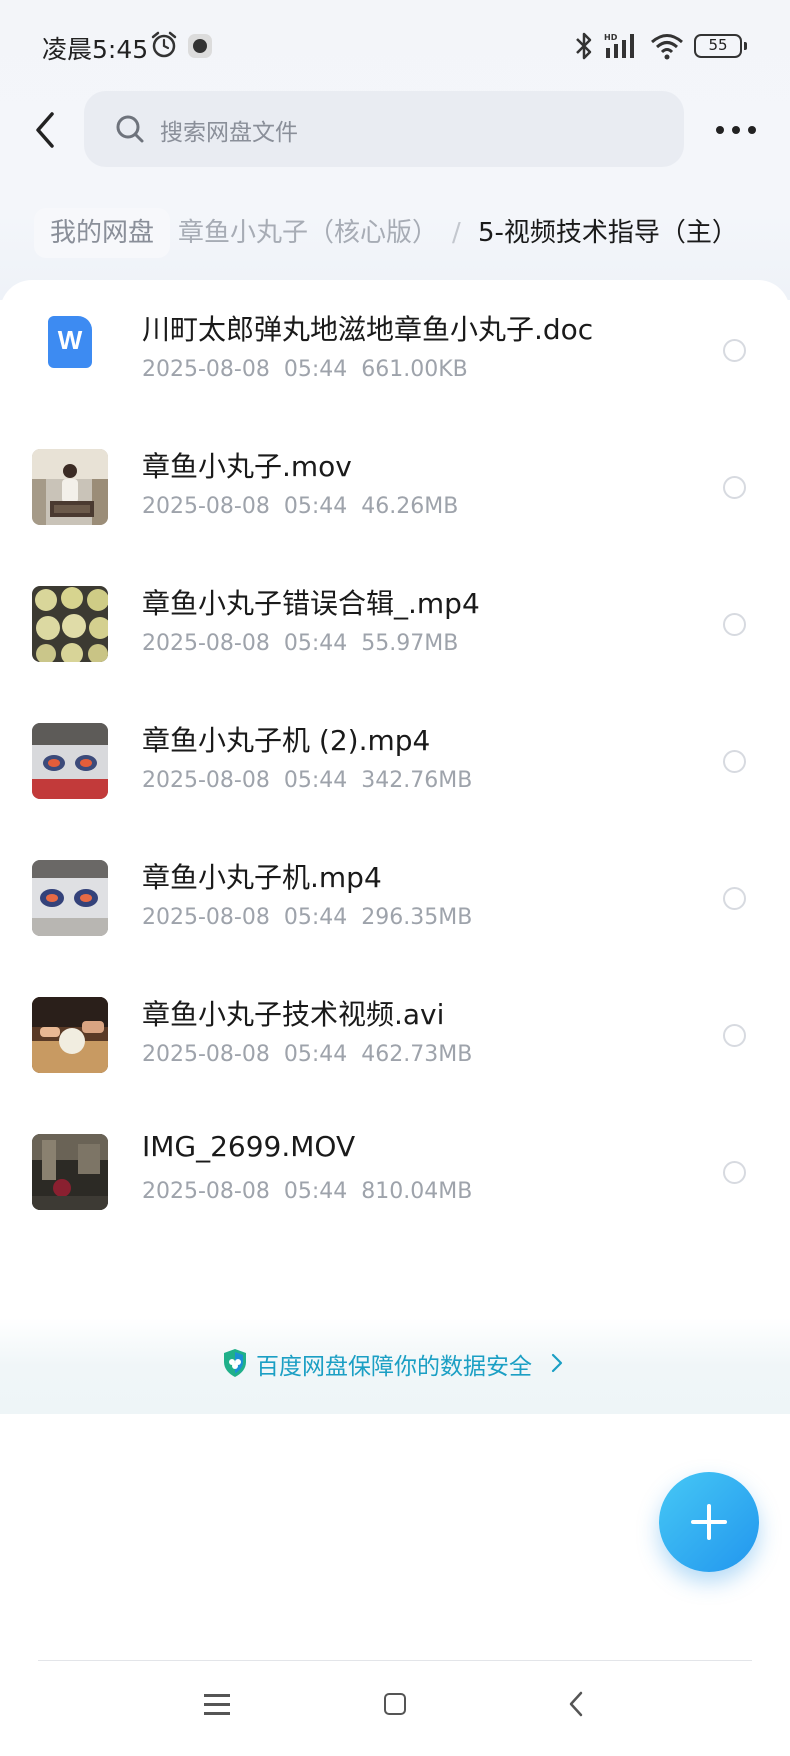  What do you see at coordinates (395, 1704) in the screenshot?
I see `nav-home-button` at bounding box center [395, 1704].